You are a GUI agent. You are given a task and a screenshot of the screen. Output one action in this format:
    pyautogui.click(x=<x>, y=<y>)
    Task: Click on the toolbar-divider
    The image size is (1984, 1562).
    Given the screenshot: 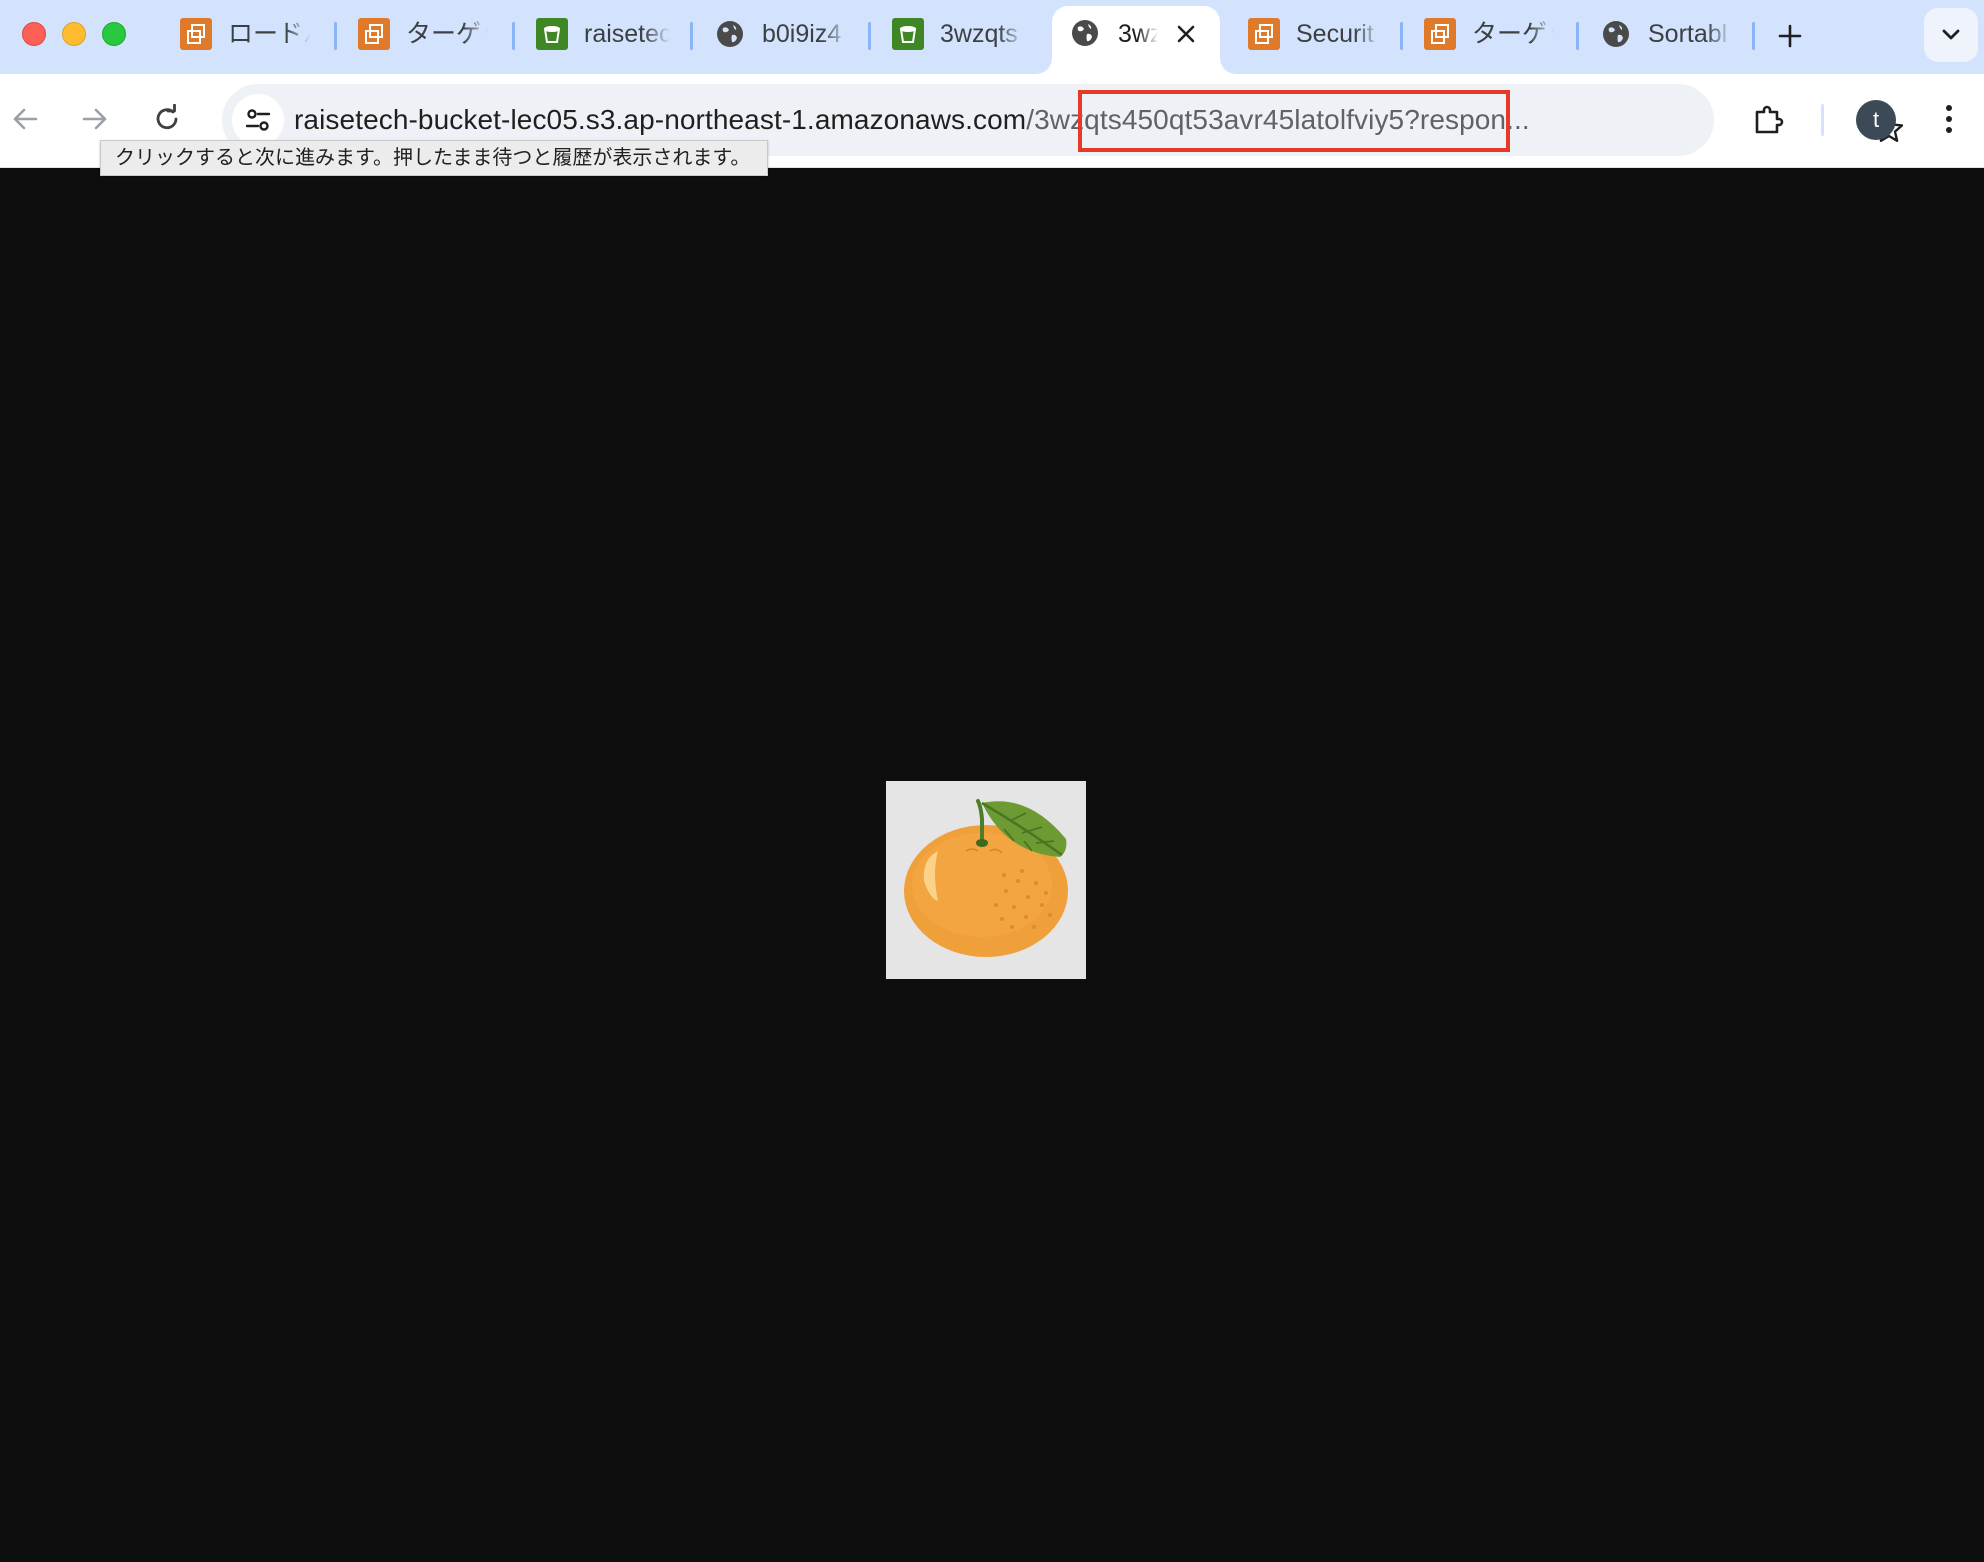 What is the action you would take?
    pyautogui.click(x=1822, y=120)
    